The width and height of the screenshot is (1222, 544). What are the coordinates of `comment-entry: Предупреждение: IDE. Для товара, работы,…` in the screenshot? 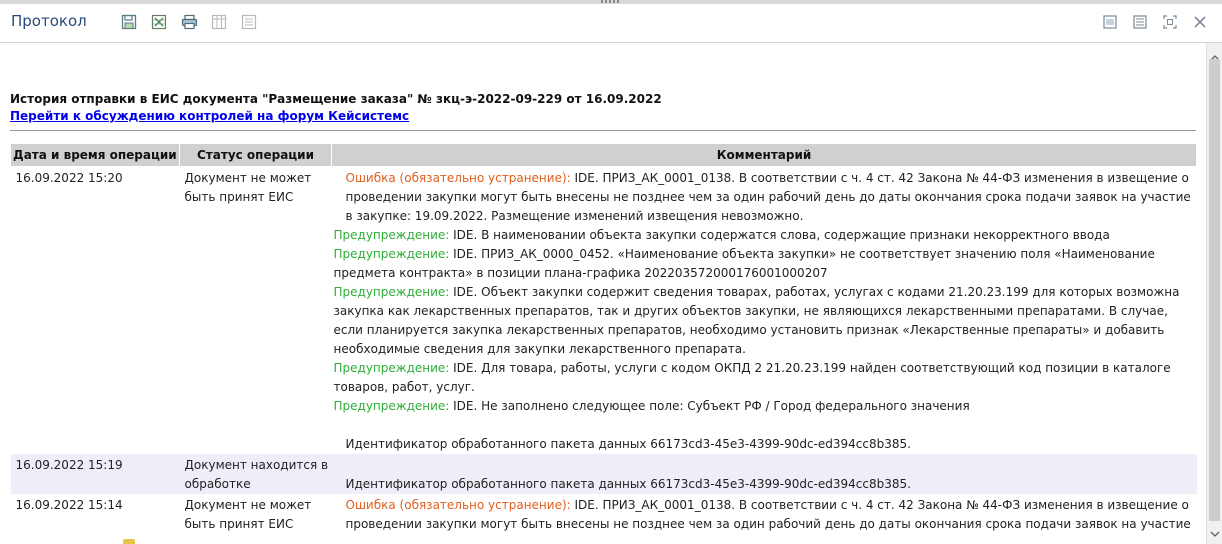 It's located at (764, 378).